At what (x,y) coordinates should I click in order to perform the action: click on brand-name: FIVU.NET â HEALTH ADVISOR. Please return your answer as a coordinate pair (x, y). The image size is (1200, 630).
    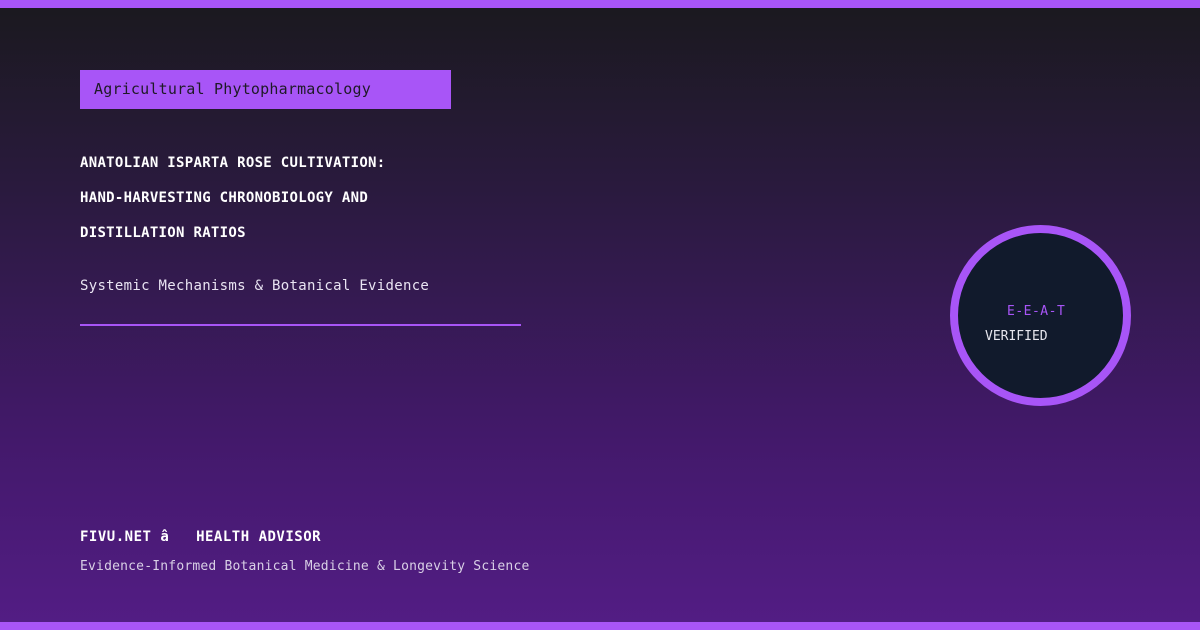
    Looking at the image, I should click on (201, 537).